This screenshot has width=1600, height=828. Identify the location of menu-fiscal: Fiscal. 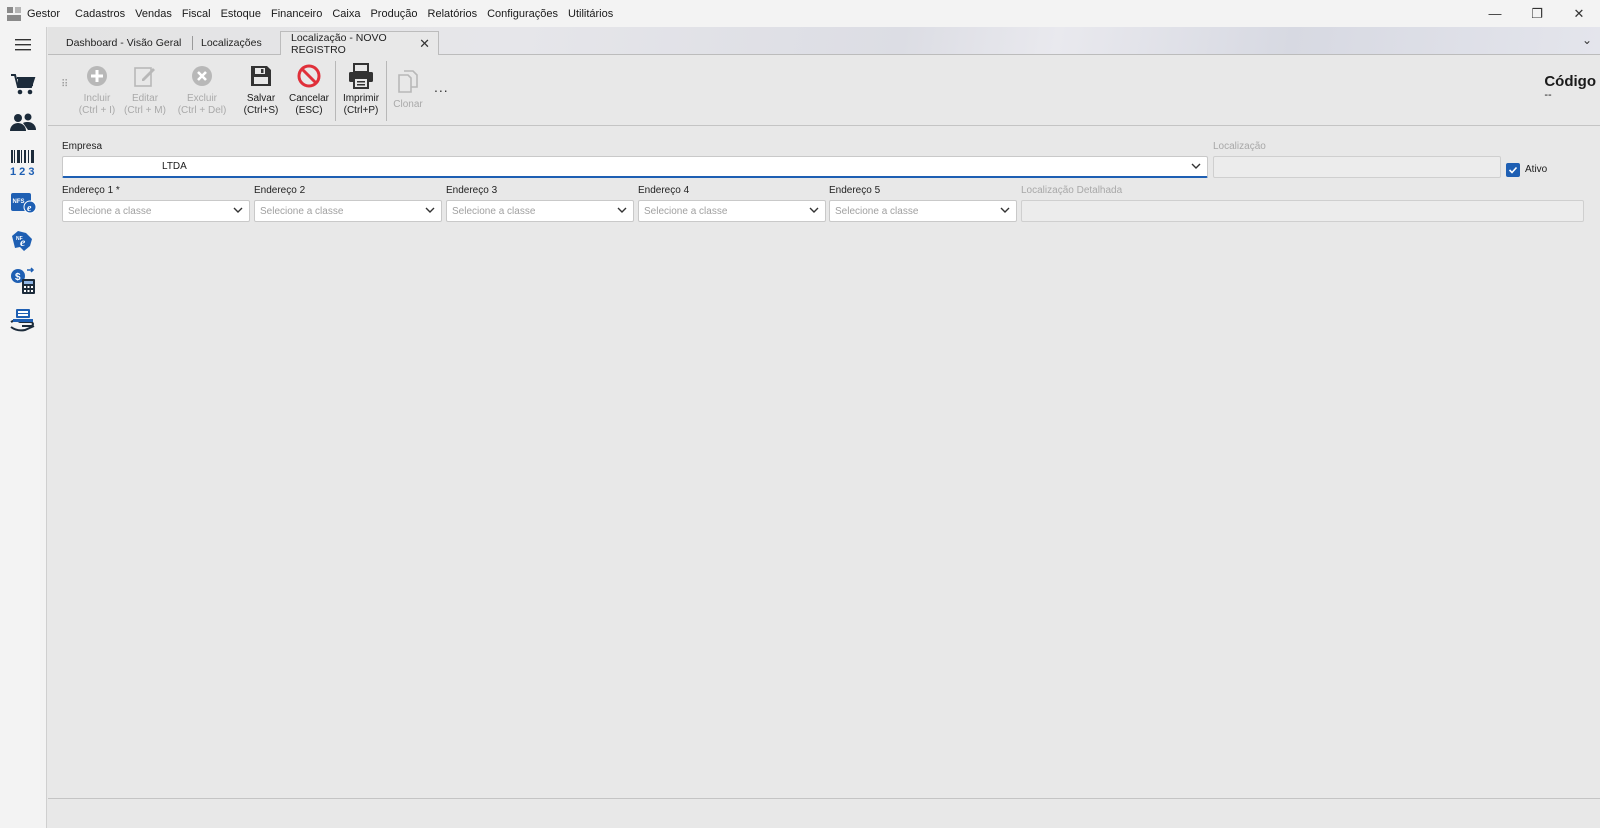
(196, 14).